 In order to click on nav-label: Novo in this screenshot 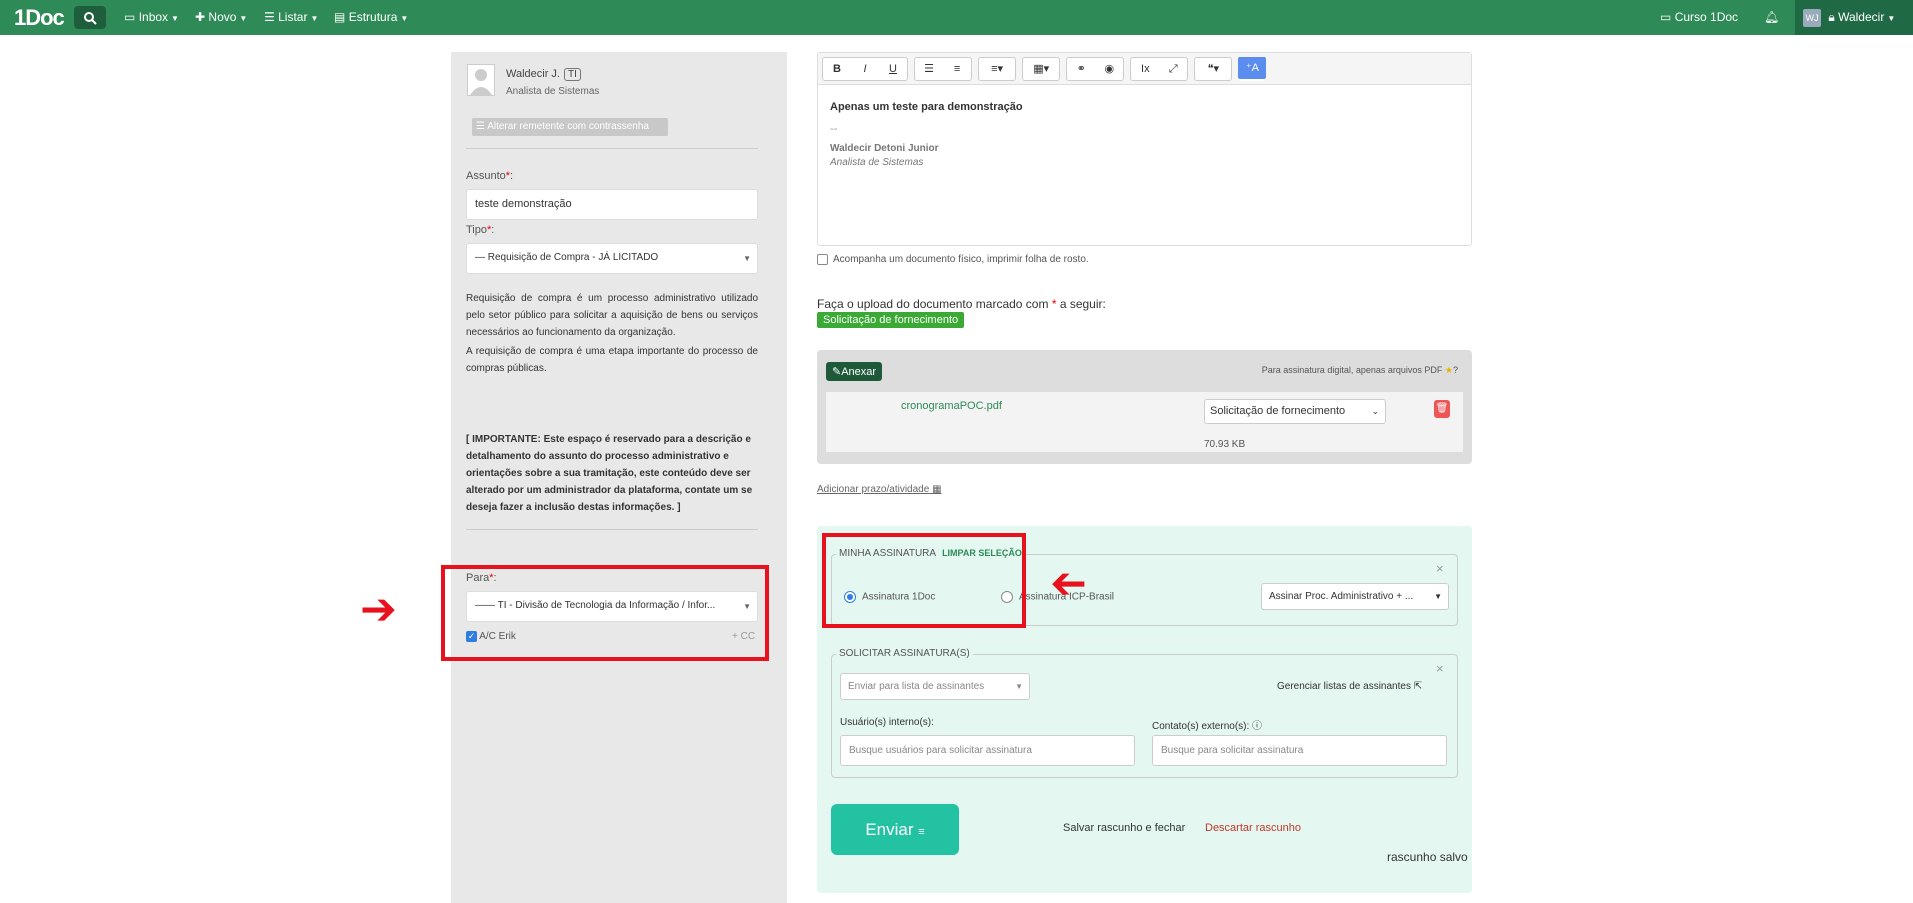, I will do `click(222, 17)`.